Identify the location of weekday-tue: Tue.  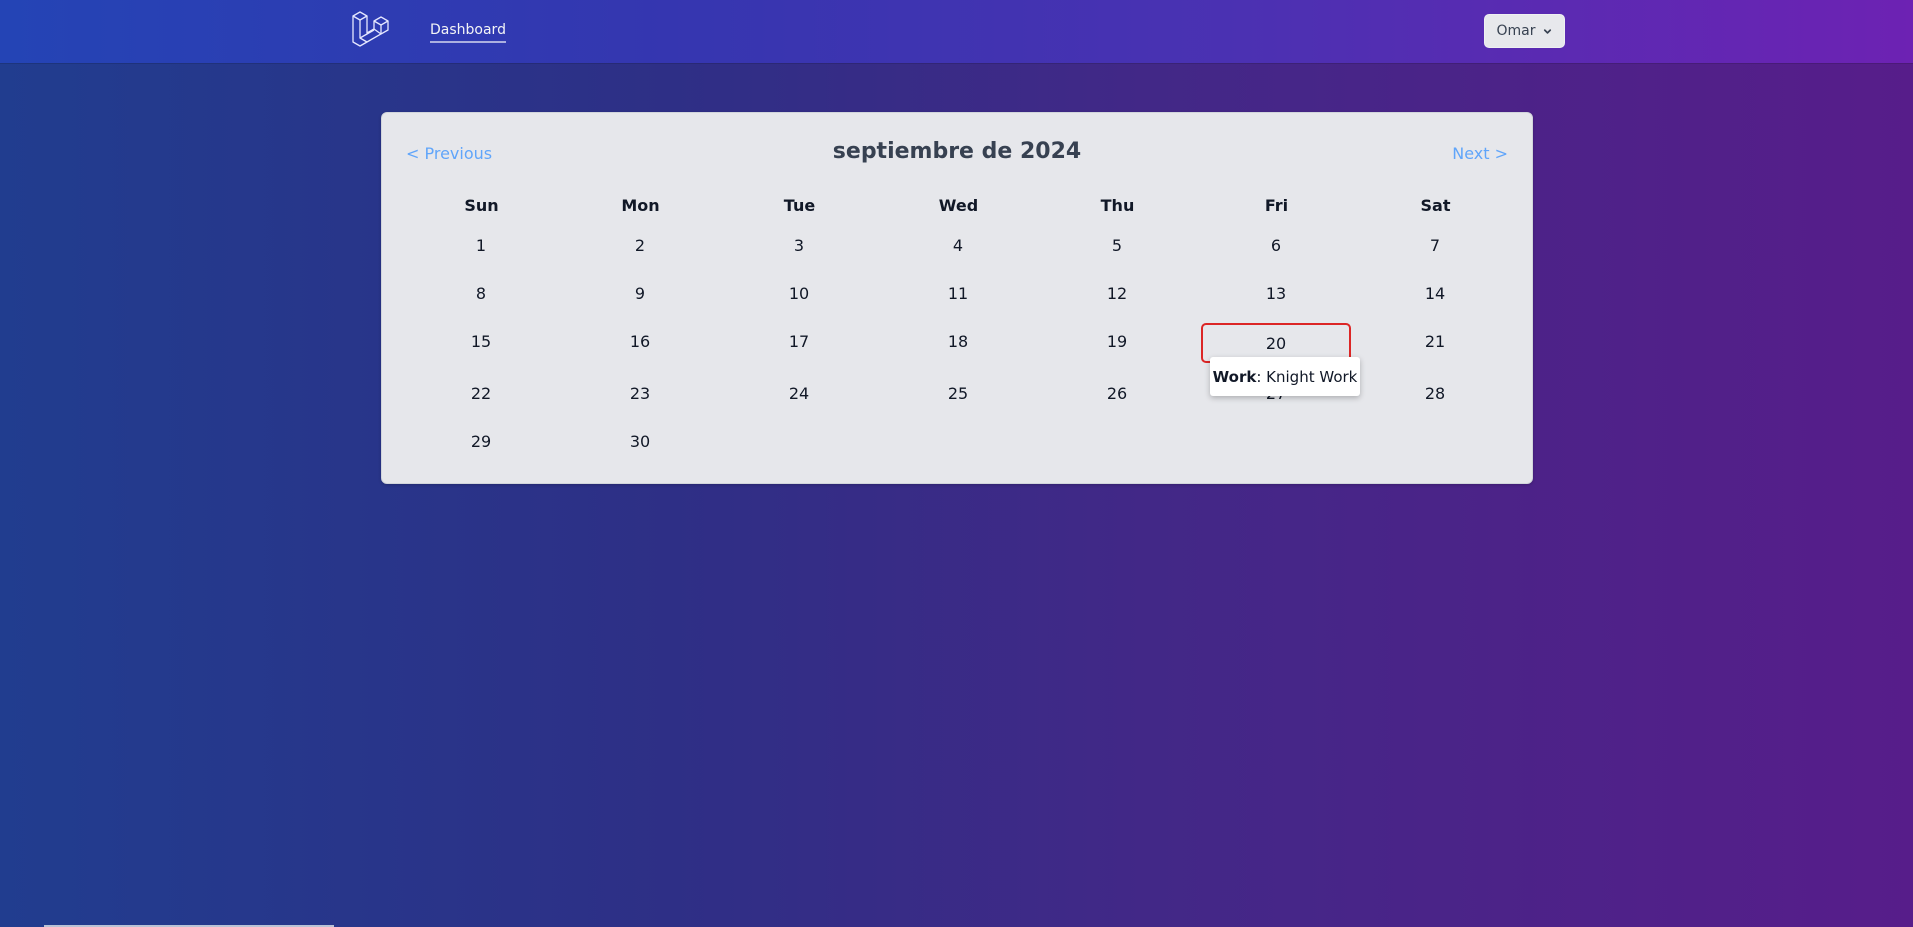
(799, 205).